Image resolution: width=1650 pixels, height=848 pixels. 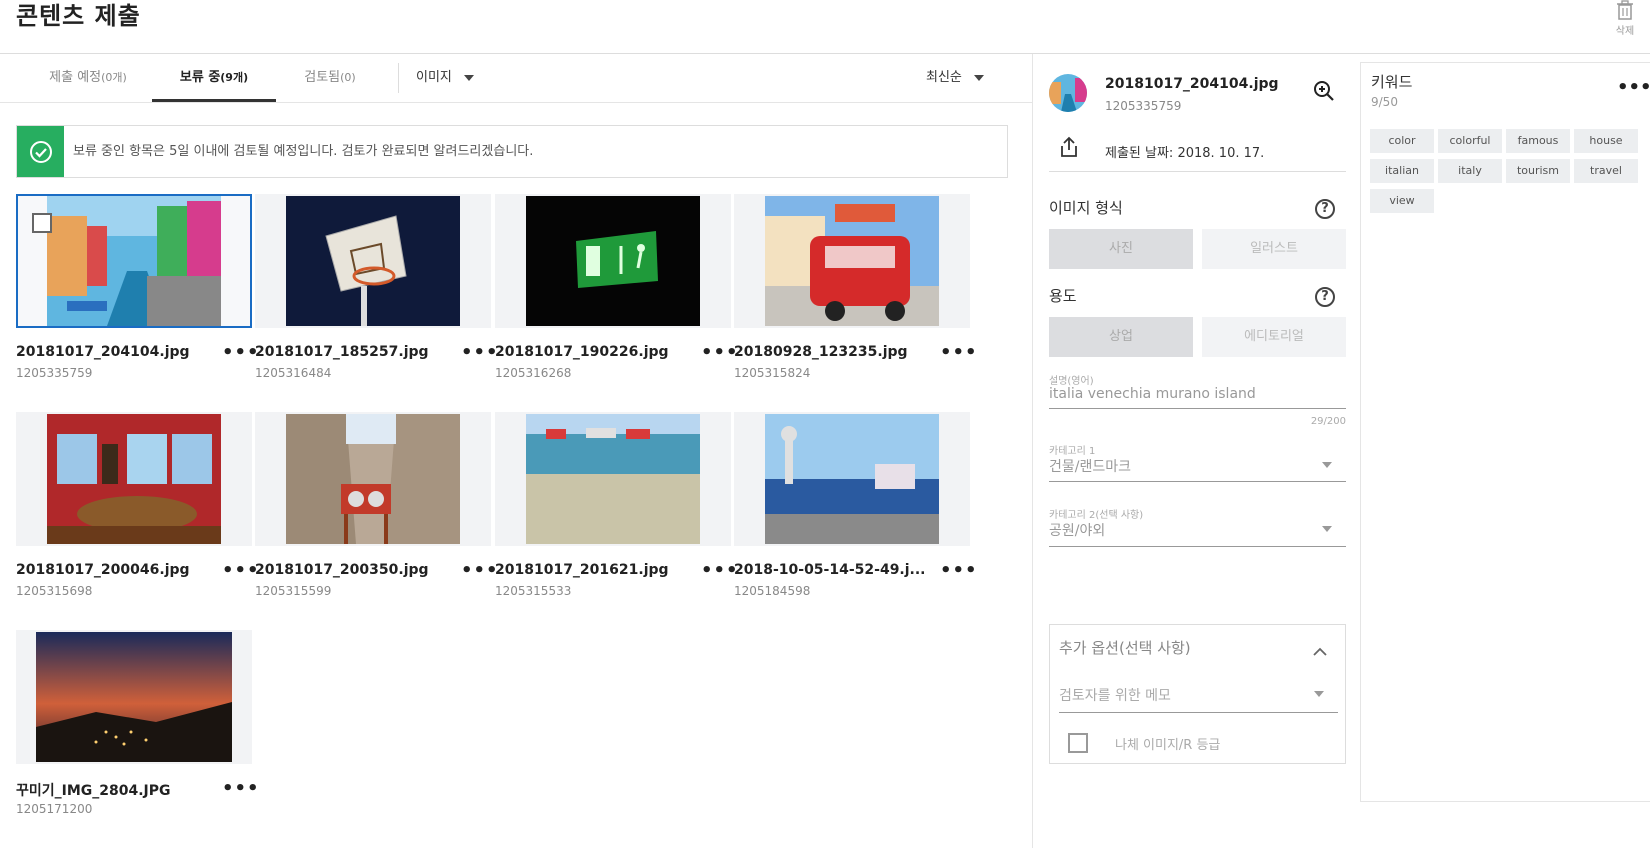 What do you see at coordinates (1072, 451) in the screenshot?
I see `category1-label: 카테고리 1` at bounding box center [1072, 451].